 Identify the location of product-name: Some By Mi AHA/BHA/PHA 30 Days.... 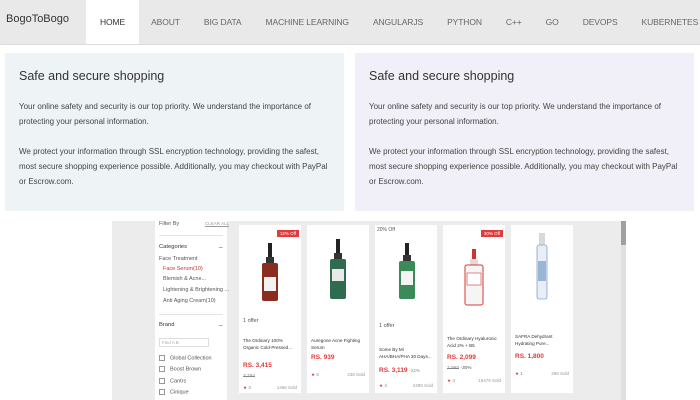
(407, 353).